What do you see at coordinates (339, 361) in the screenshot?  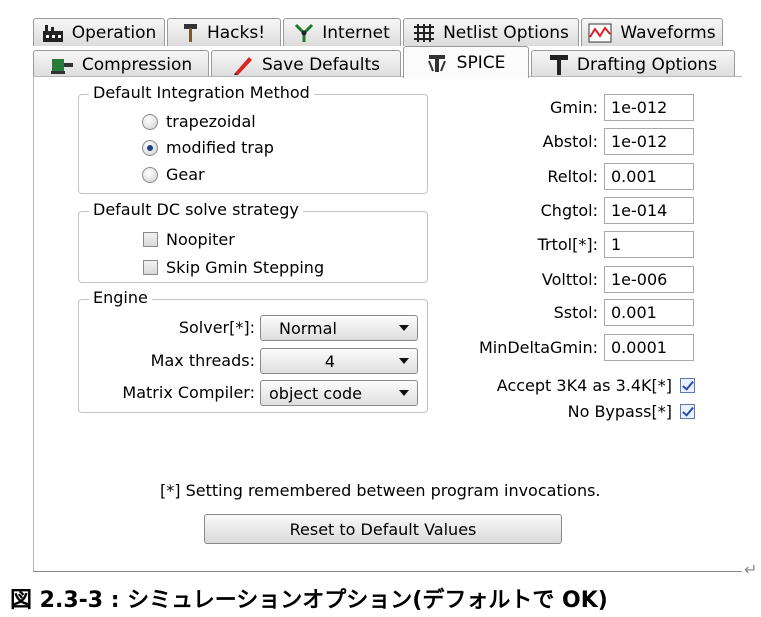 I see `max-threads-select: 4` at bounding box center [339, 361].